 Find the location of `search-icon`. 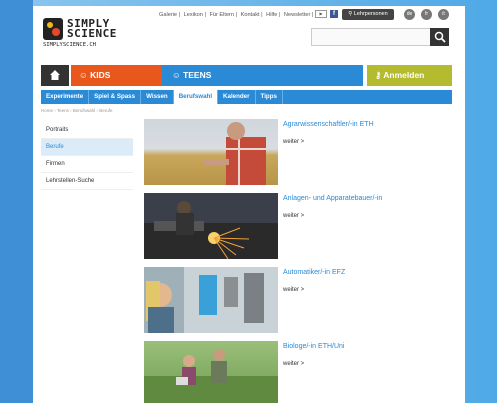

search-icon is located at coordinates (440, 37).